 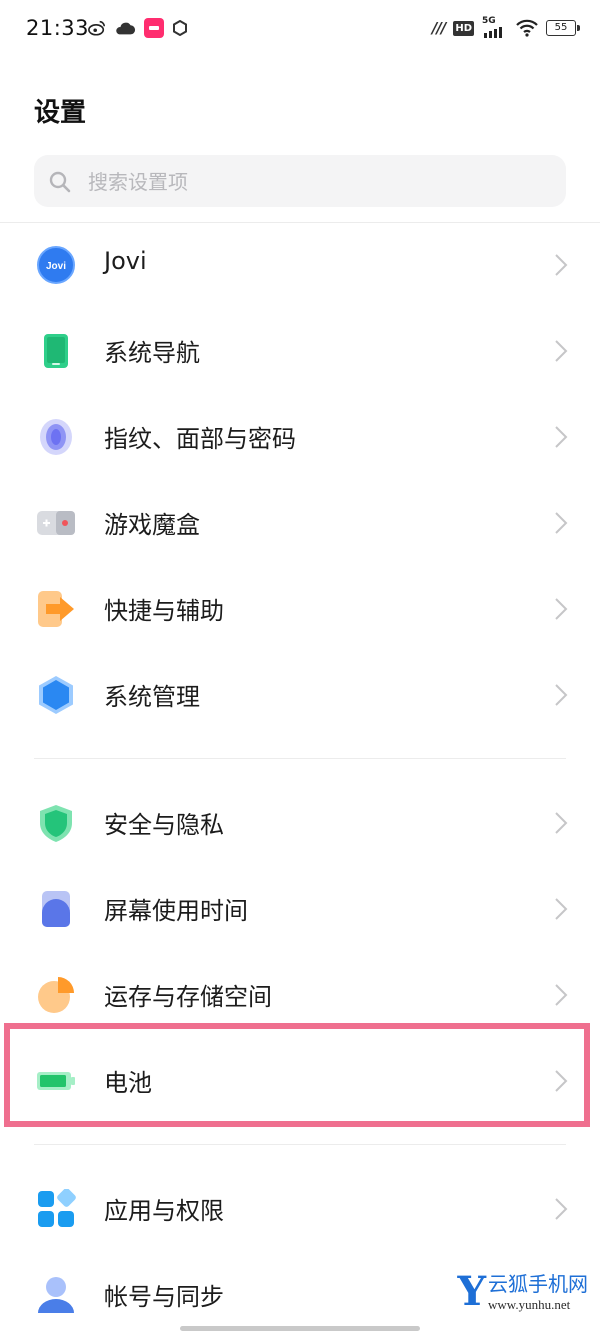 I want to click on watermark-brand: 云狐手机网, so click(x=538, y=1283).